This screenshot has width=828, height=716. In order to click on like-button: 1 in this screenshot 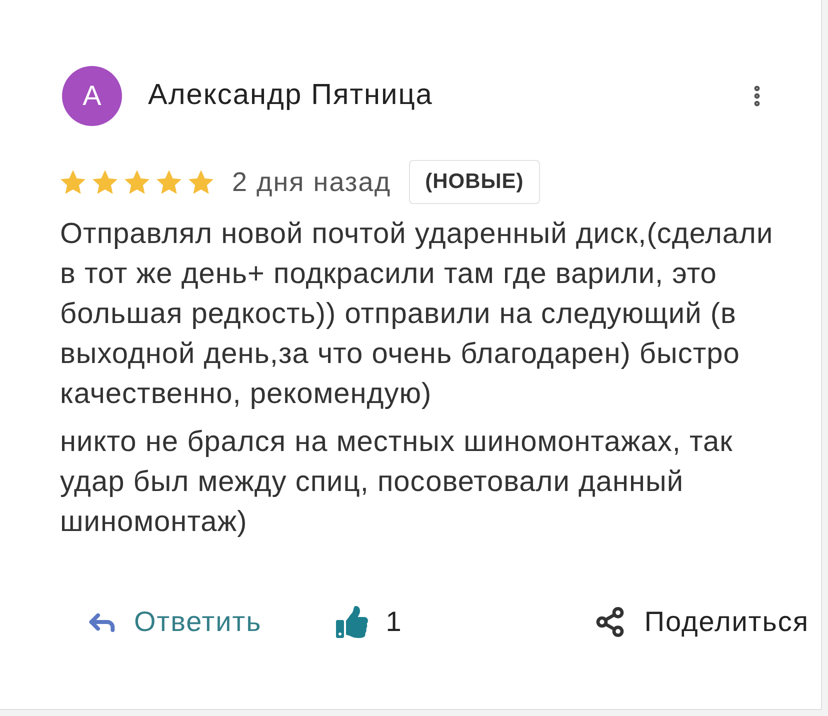, I will do `click(369, 622)`.